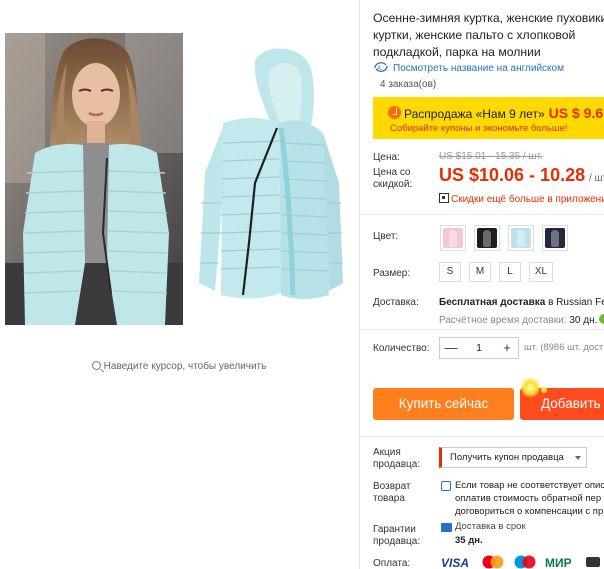 This screenshot has width=604, height=569. I want to click on info-icon, so click(601, 319).